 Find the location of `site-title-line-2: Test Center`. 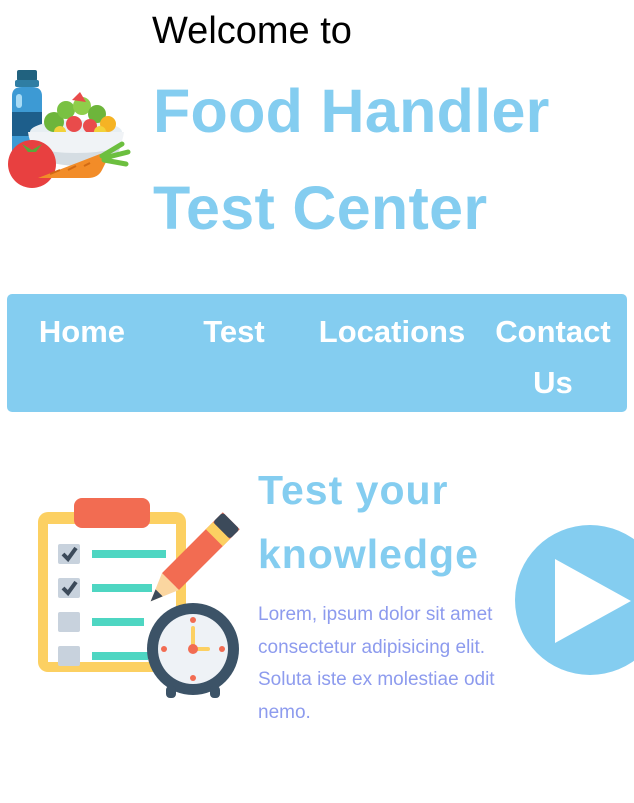

site-title-line-2: Test Center is located at coordinates (320, 208).